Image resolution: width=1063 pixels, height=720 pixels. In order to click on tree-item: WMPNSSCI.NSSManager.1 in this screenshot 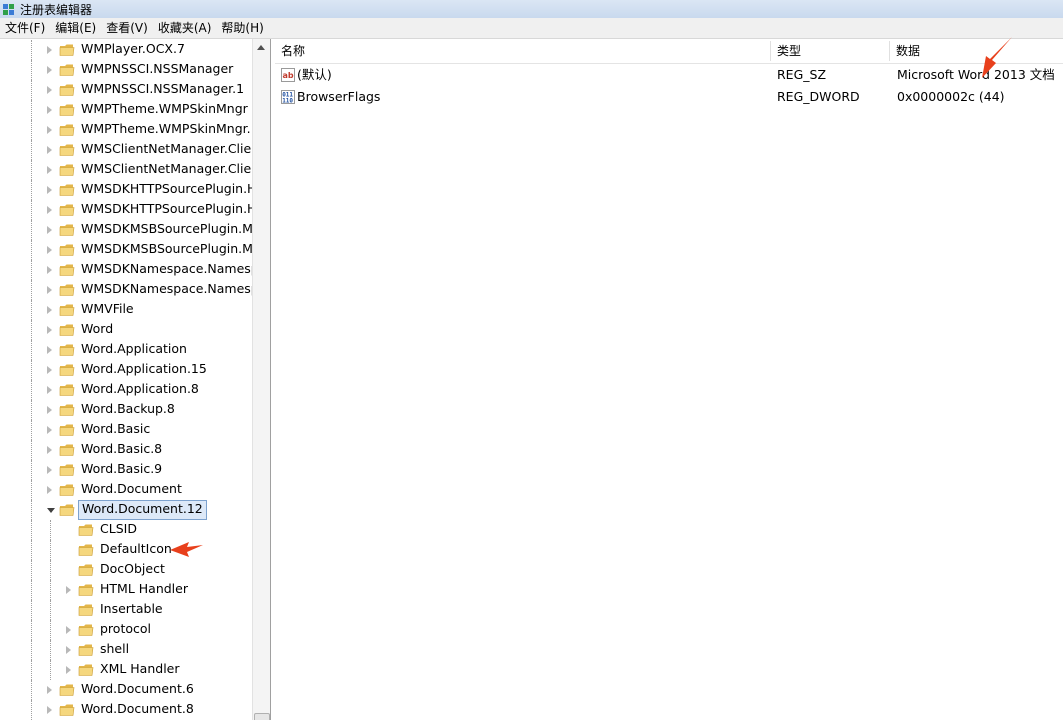, I will do `click(126, 90)`.